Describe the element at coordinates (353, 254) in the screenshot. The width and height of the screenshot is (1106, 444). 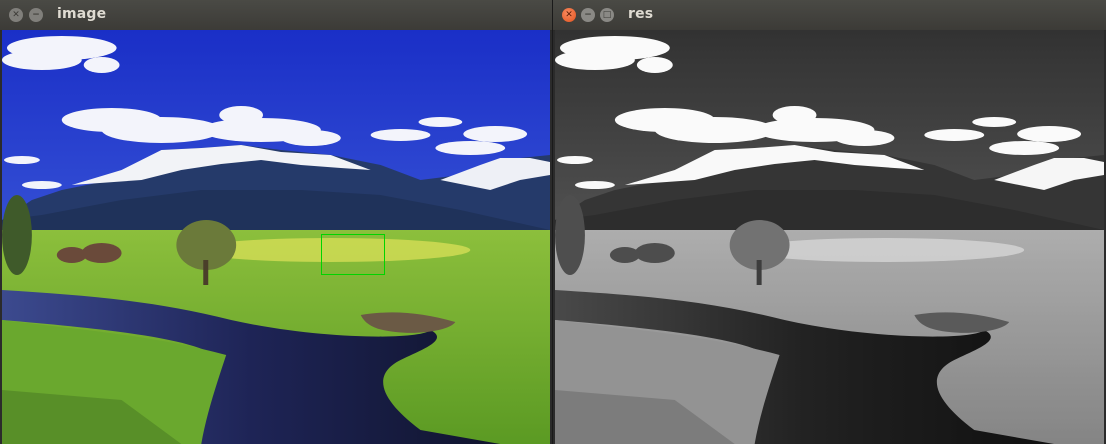
I see `selection-rectangle` at that location.